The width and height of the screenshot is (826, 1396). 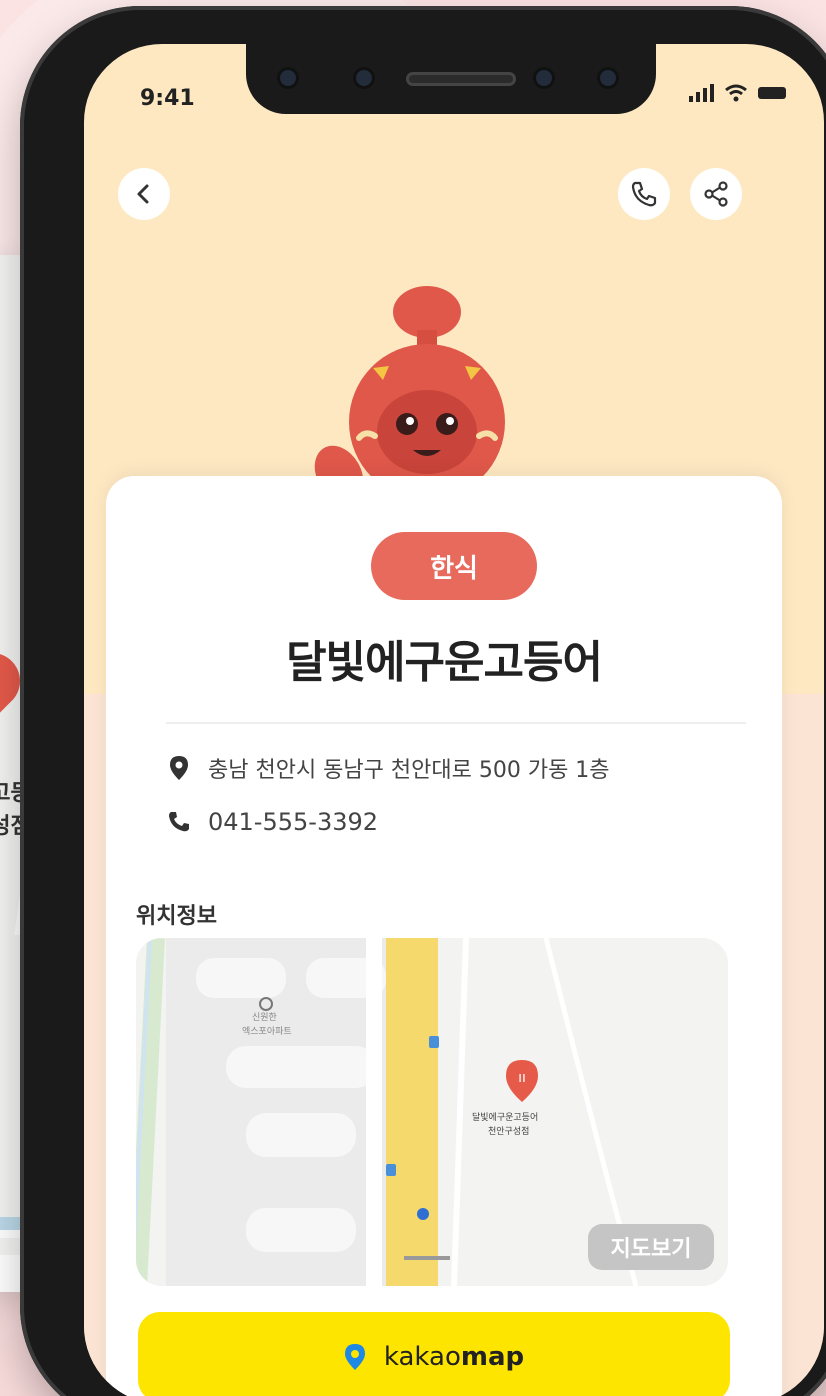 I want to click on location-section-title: 위치정보, so click(x=176, y=916).